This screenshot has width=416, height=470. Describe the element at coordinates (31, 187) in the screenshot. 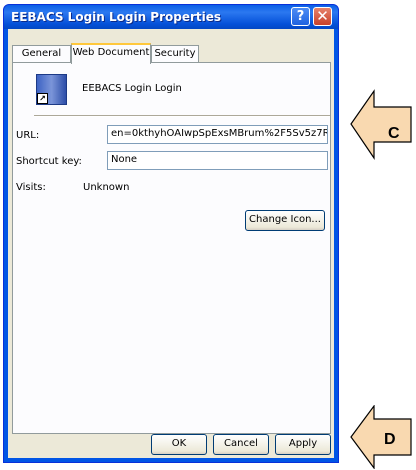

I see `visits-label: Visits:` at that location.